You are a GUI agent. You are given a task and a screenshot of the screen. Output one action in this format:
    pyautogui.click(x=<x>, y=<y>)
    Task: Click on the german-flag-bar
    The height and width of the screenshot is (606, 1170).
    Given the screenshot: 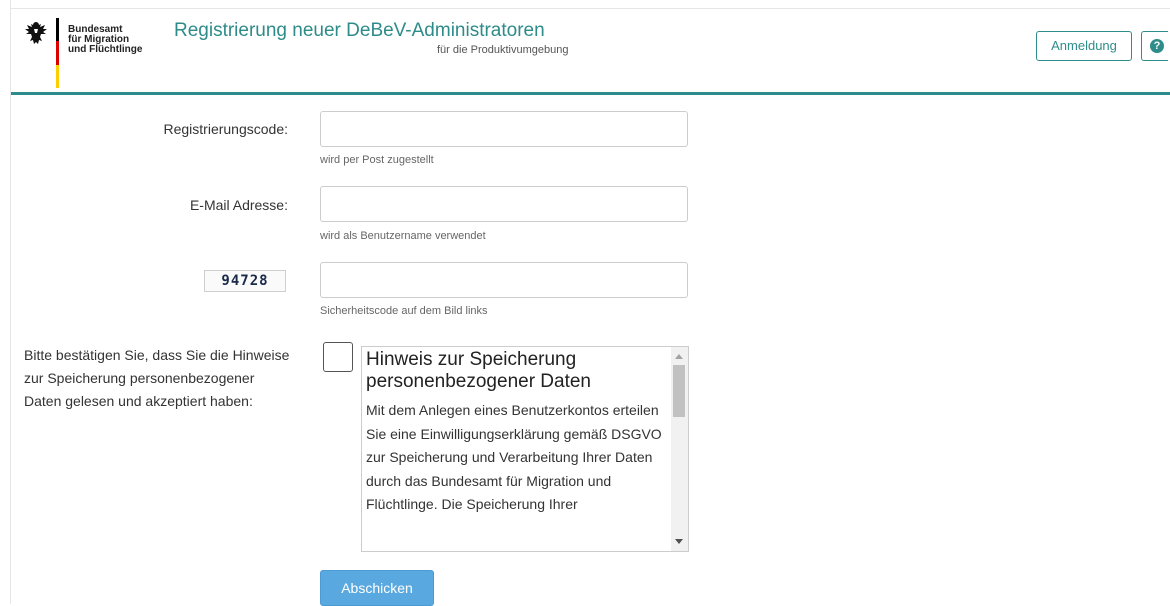 What is the action you would take?
    pyautogui.click(x=57, y=53)
    